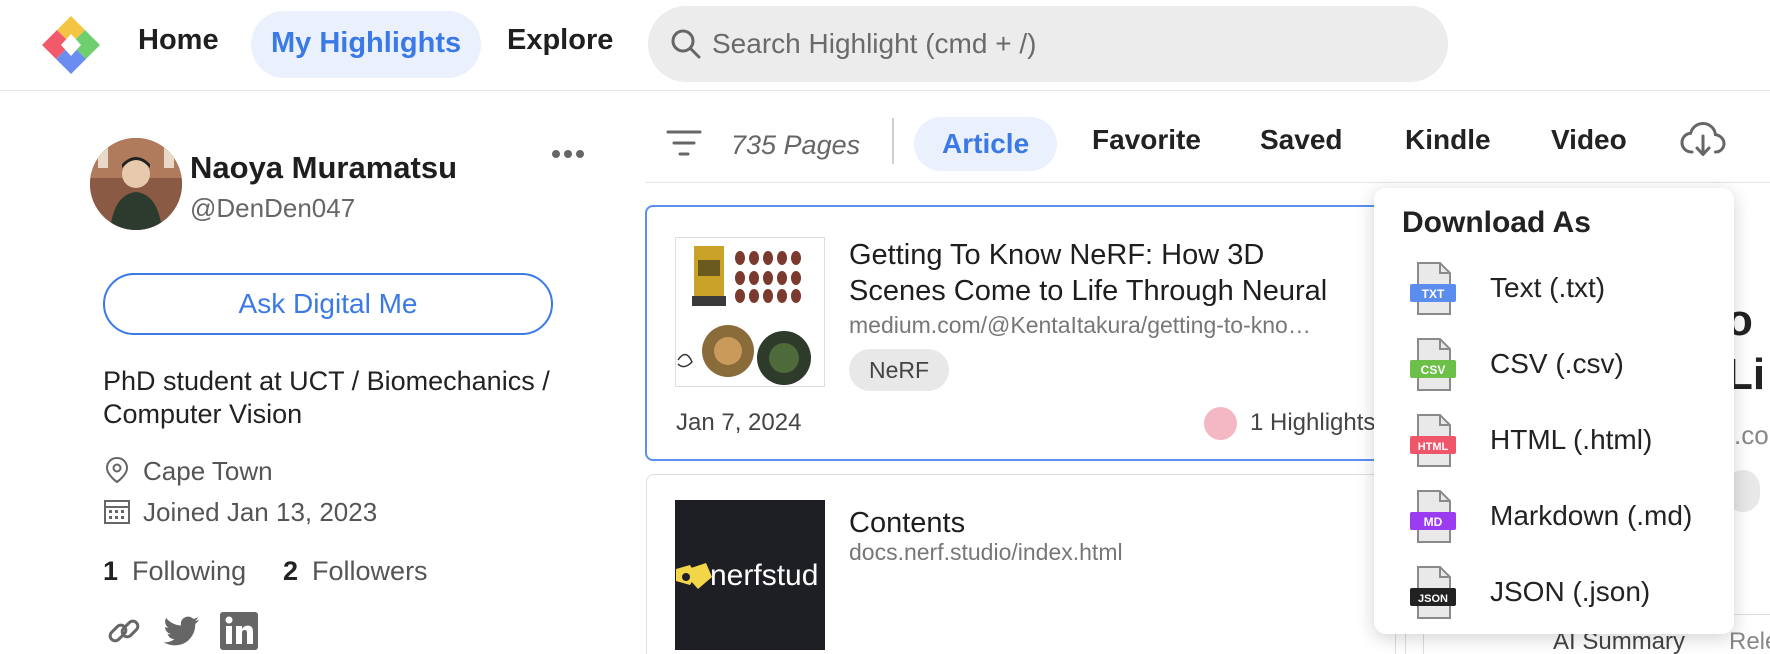  What do you see at coordinates (1557, 363) in the screenshot?
I see `download-csv-label: CSV (.csv)` at bounding box center [1557, 363].